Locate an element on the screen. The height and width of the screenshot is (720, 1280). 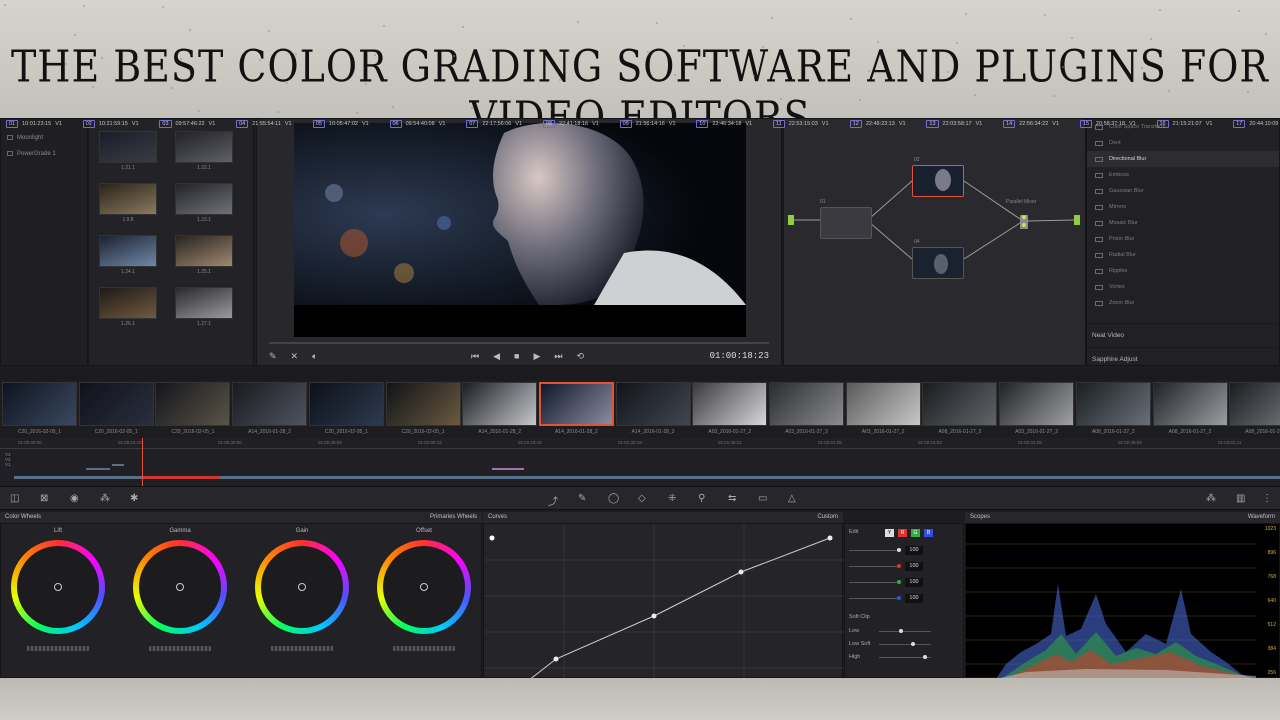
play-icon: ▶ is located at coordinates (536, 356).